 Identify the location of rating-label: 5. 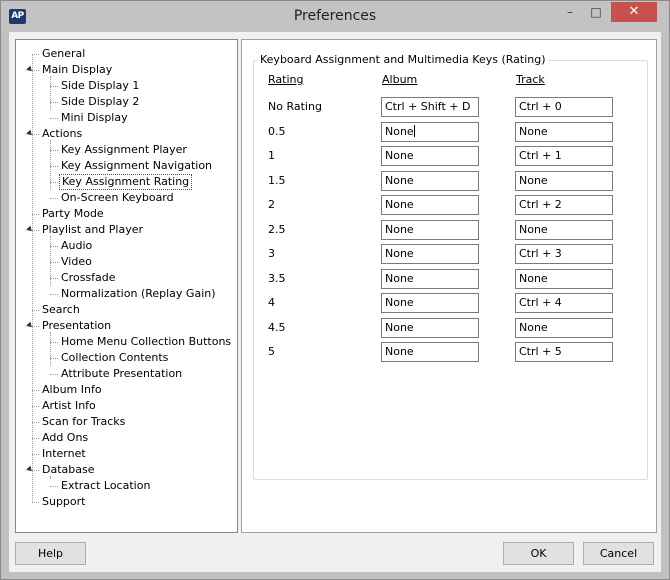
(271, 351).